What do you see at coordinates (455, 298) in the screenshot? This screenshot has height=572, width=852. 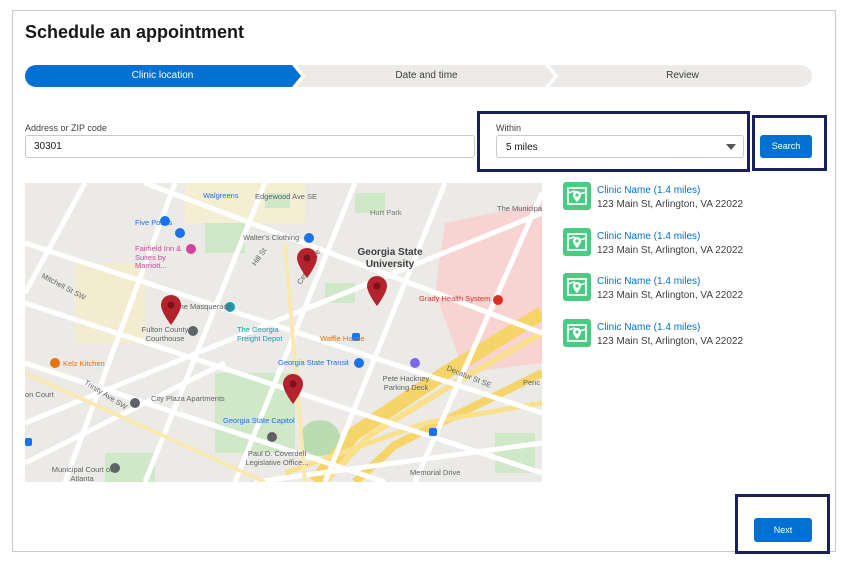 I see `map-label-grady: Grady Health System` at bounding box center [455, 298].